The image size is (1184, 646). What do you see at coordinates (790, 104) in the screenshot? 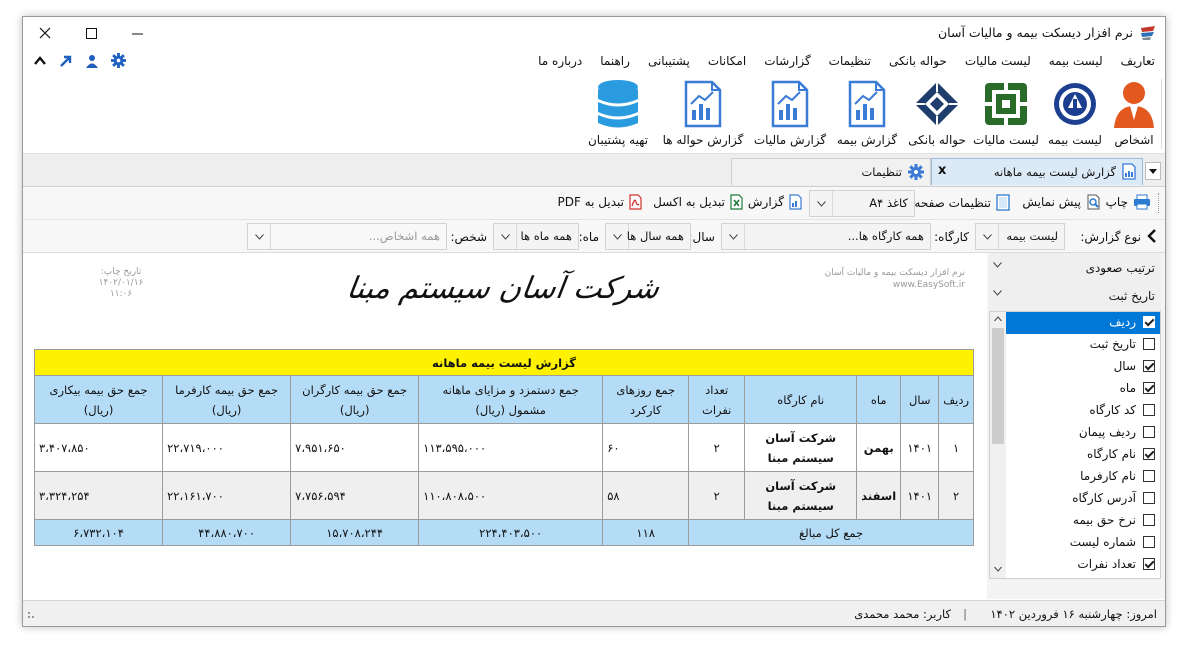
I see `report-document-icon` at bounding box center [790, 104].